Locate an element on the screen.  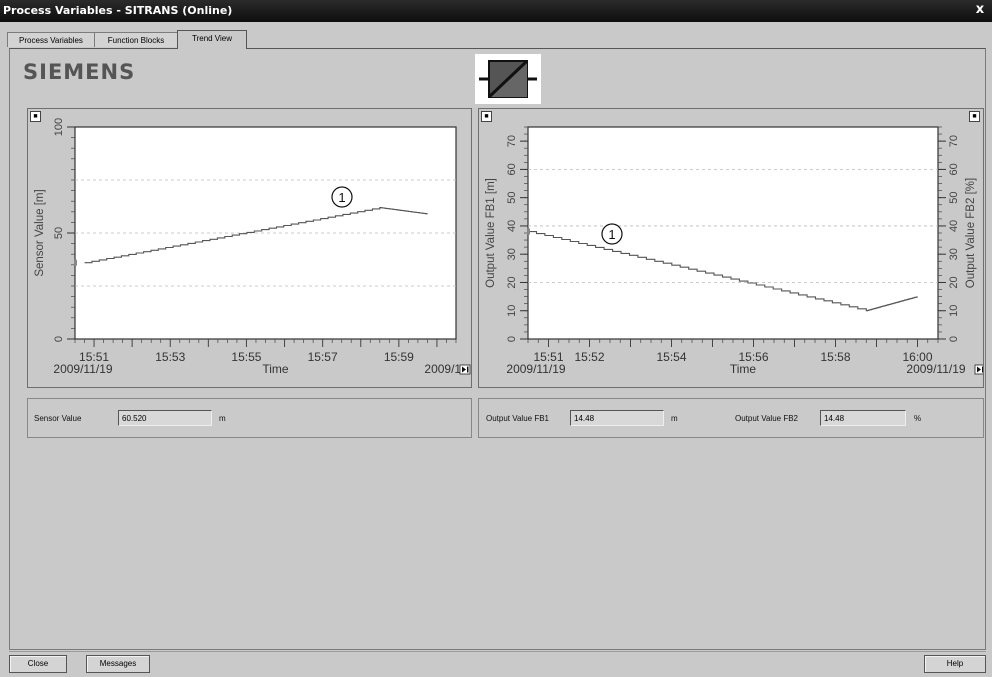
sensor-value-field: 60.520 is located at coordinates (165, 418).